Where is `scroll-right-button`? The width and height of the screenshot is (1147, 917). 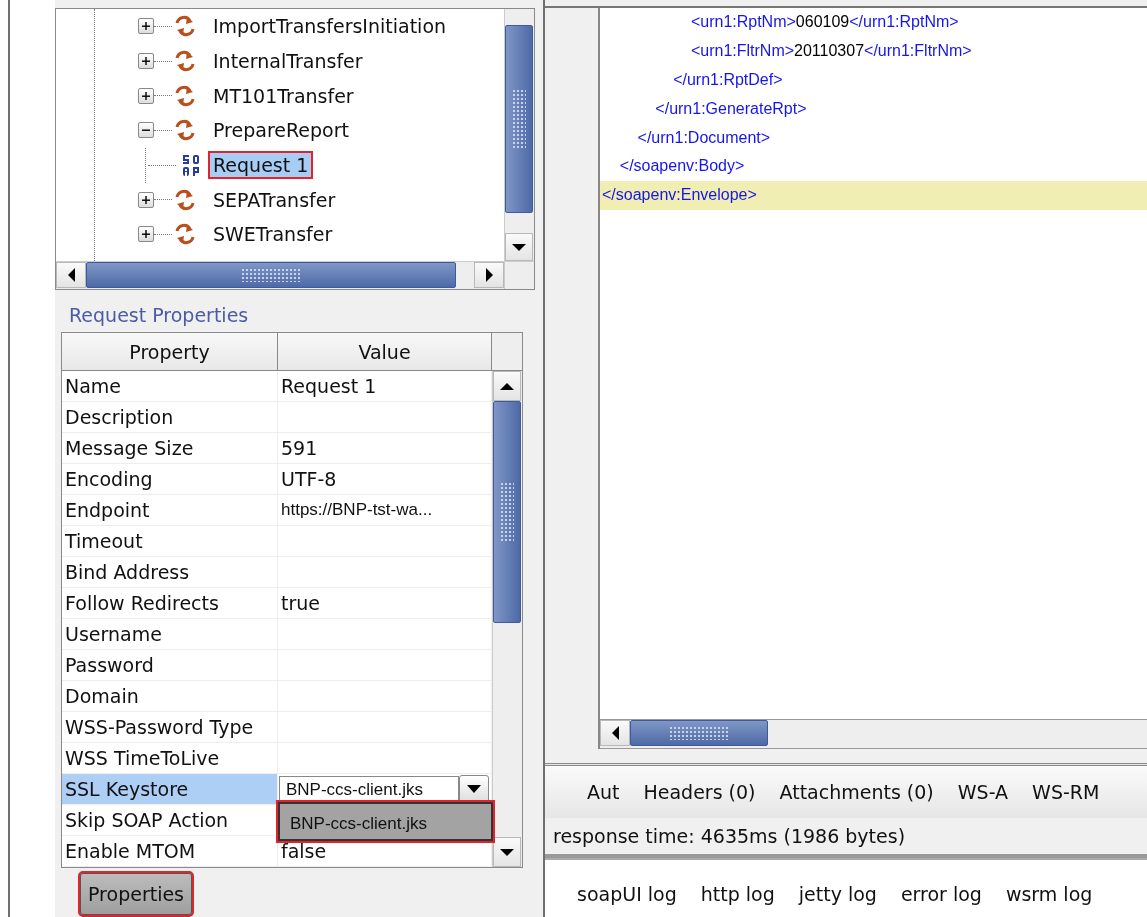
scroll-right-button is located at coordinates (489, 275).